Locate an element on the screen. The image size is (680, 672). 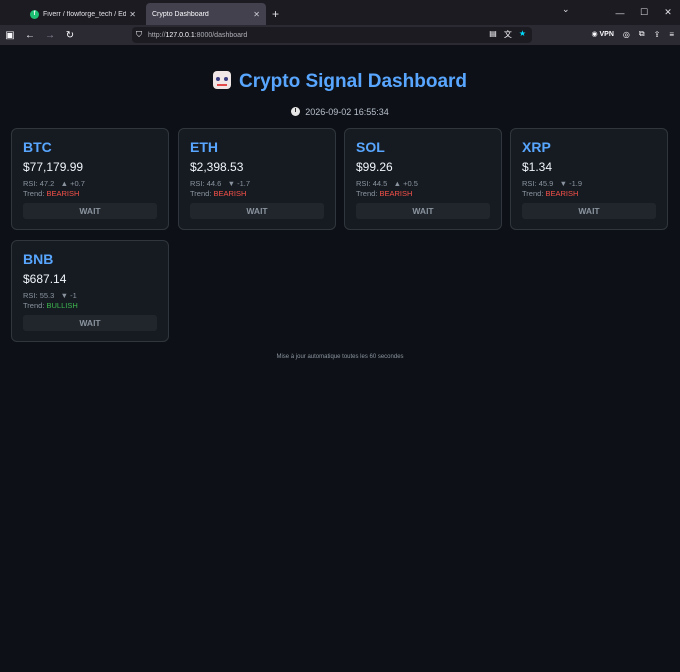
url-bar: ⛉ http://127.0.0.1:8000/dashboard ▤ 文 ★ is located at coordinates (332, 35).